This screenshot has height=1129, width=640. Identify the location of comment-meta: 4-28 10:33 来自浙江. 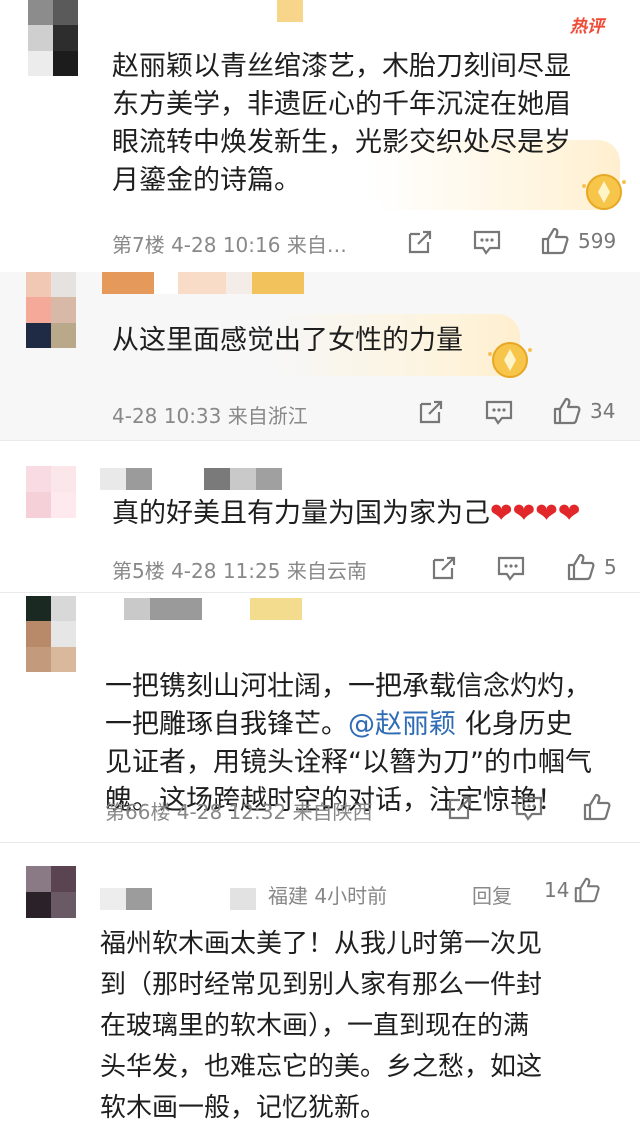
(210, 416).